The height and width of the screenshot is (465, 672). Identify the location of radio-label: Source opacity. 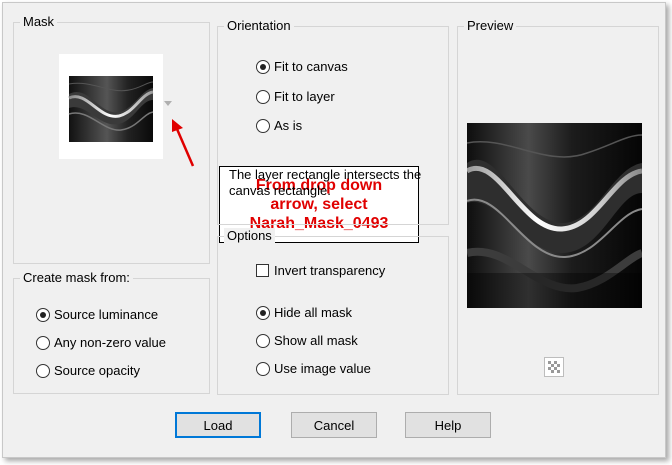
(97, 370).